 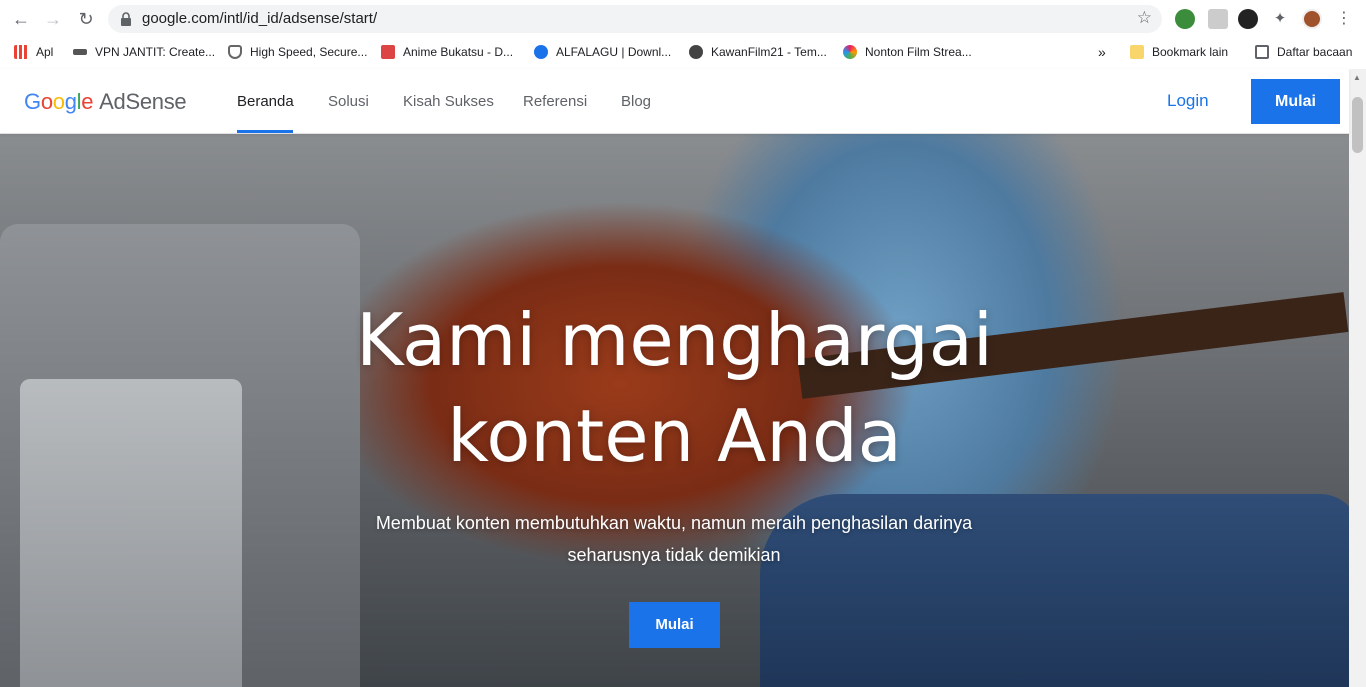 I want to click on page-scrollbar: ▲, so click(x=1357, y=378).